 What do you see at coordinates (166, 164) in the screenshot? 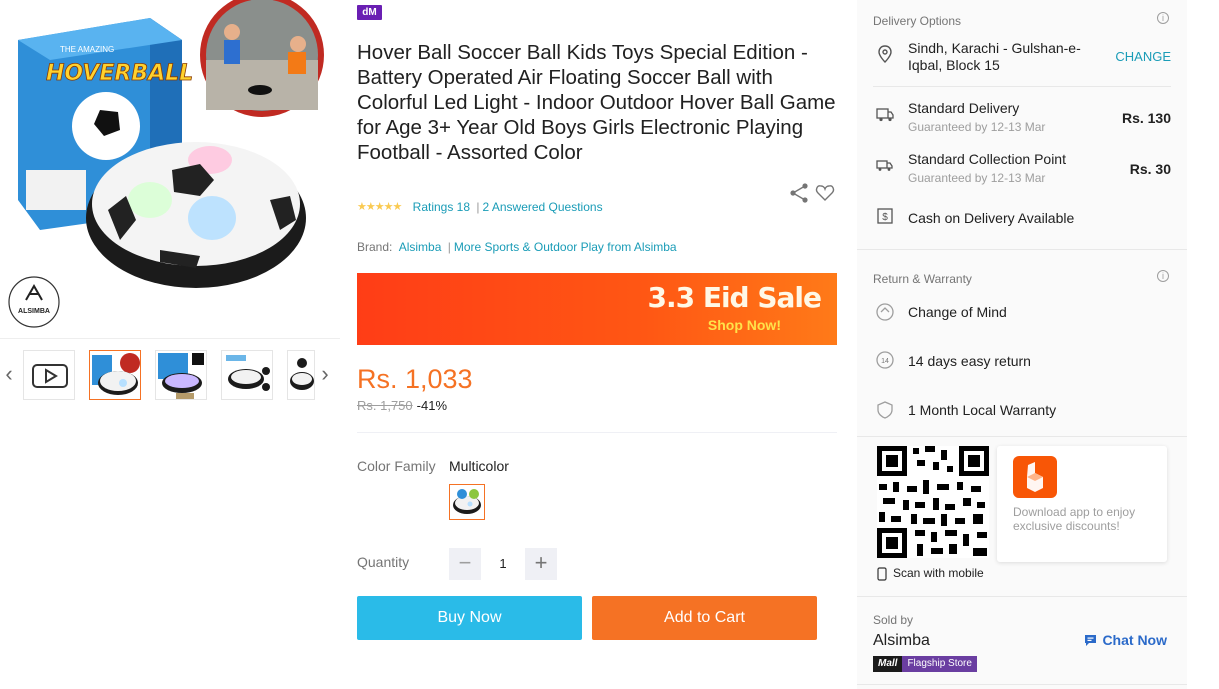
I see `hoverball-product-illustration: THE AMAZING HOVERBALL ALSIMBA` at bounding box center [166, 164].